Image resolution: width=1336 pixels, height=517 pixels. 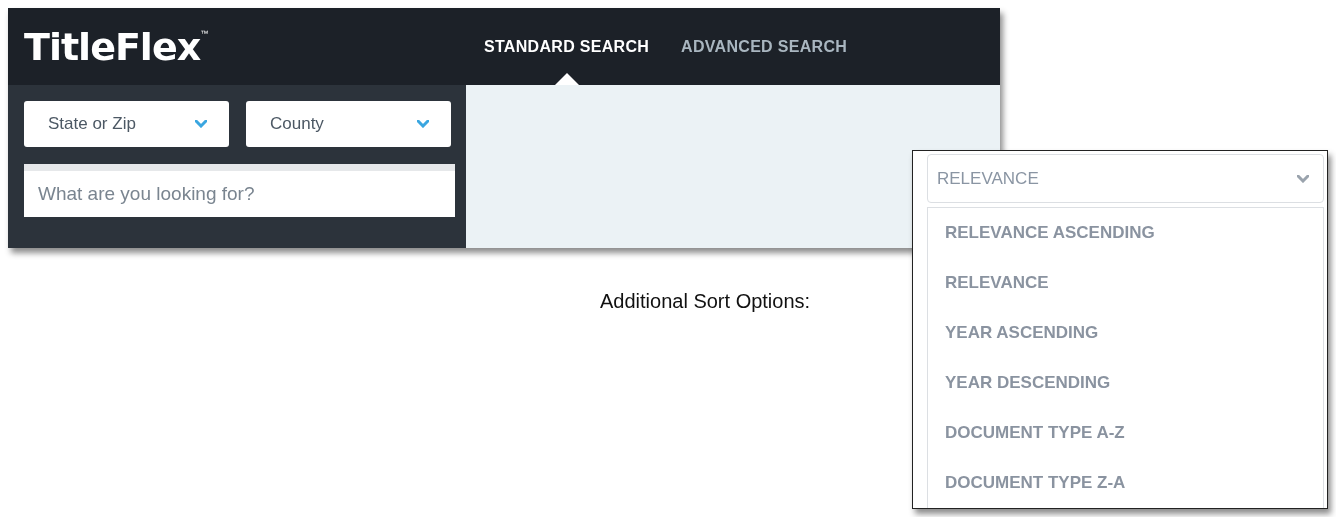 I want to click on sort-option: DOCUMENT TYPE Z-A, so click(x=1125, y=483).